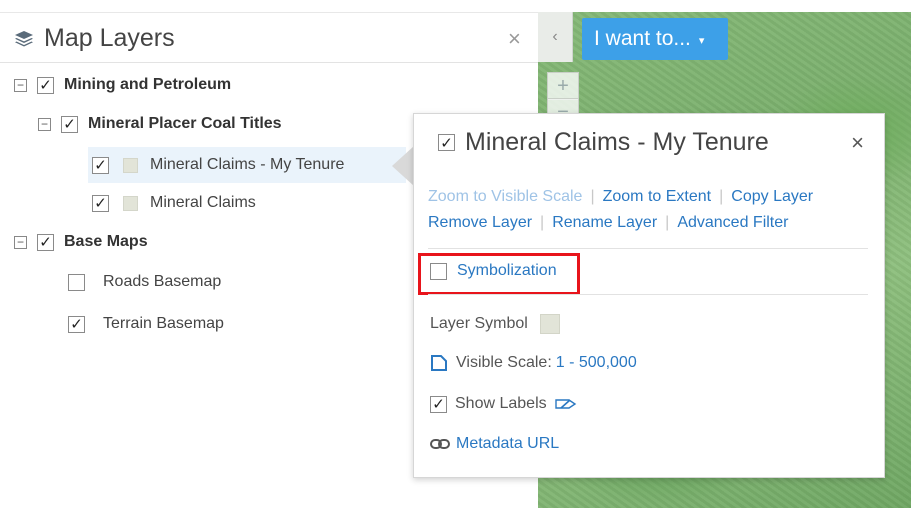 The width and height of the screenshot is (911, 508). I want to click on show-labels-row: ✓ Show Labels, so click(503, 404).